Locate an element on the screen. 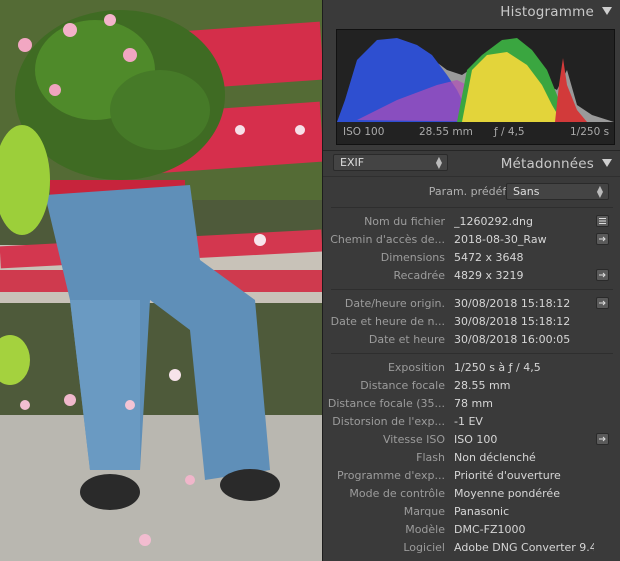 This screenshot has width=620, height=561. meta-row: Flash Non déclenché is located at coordinates (471, 458).